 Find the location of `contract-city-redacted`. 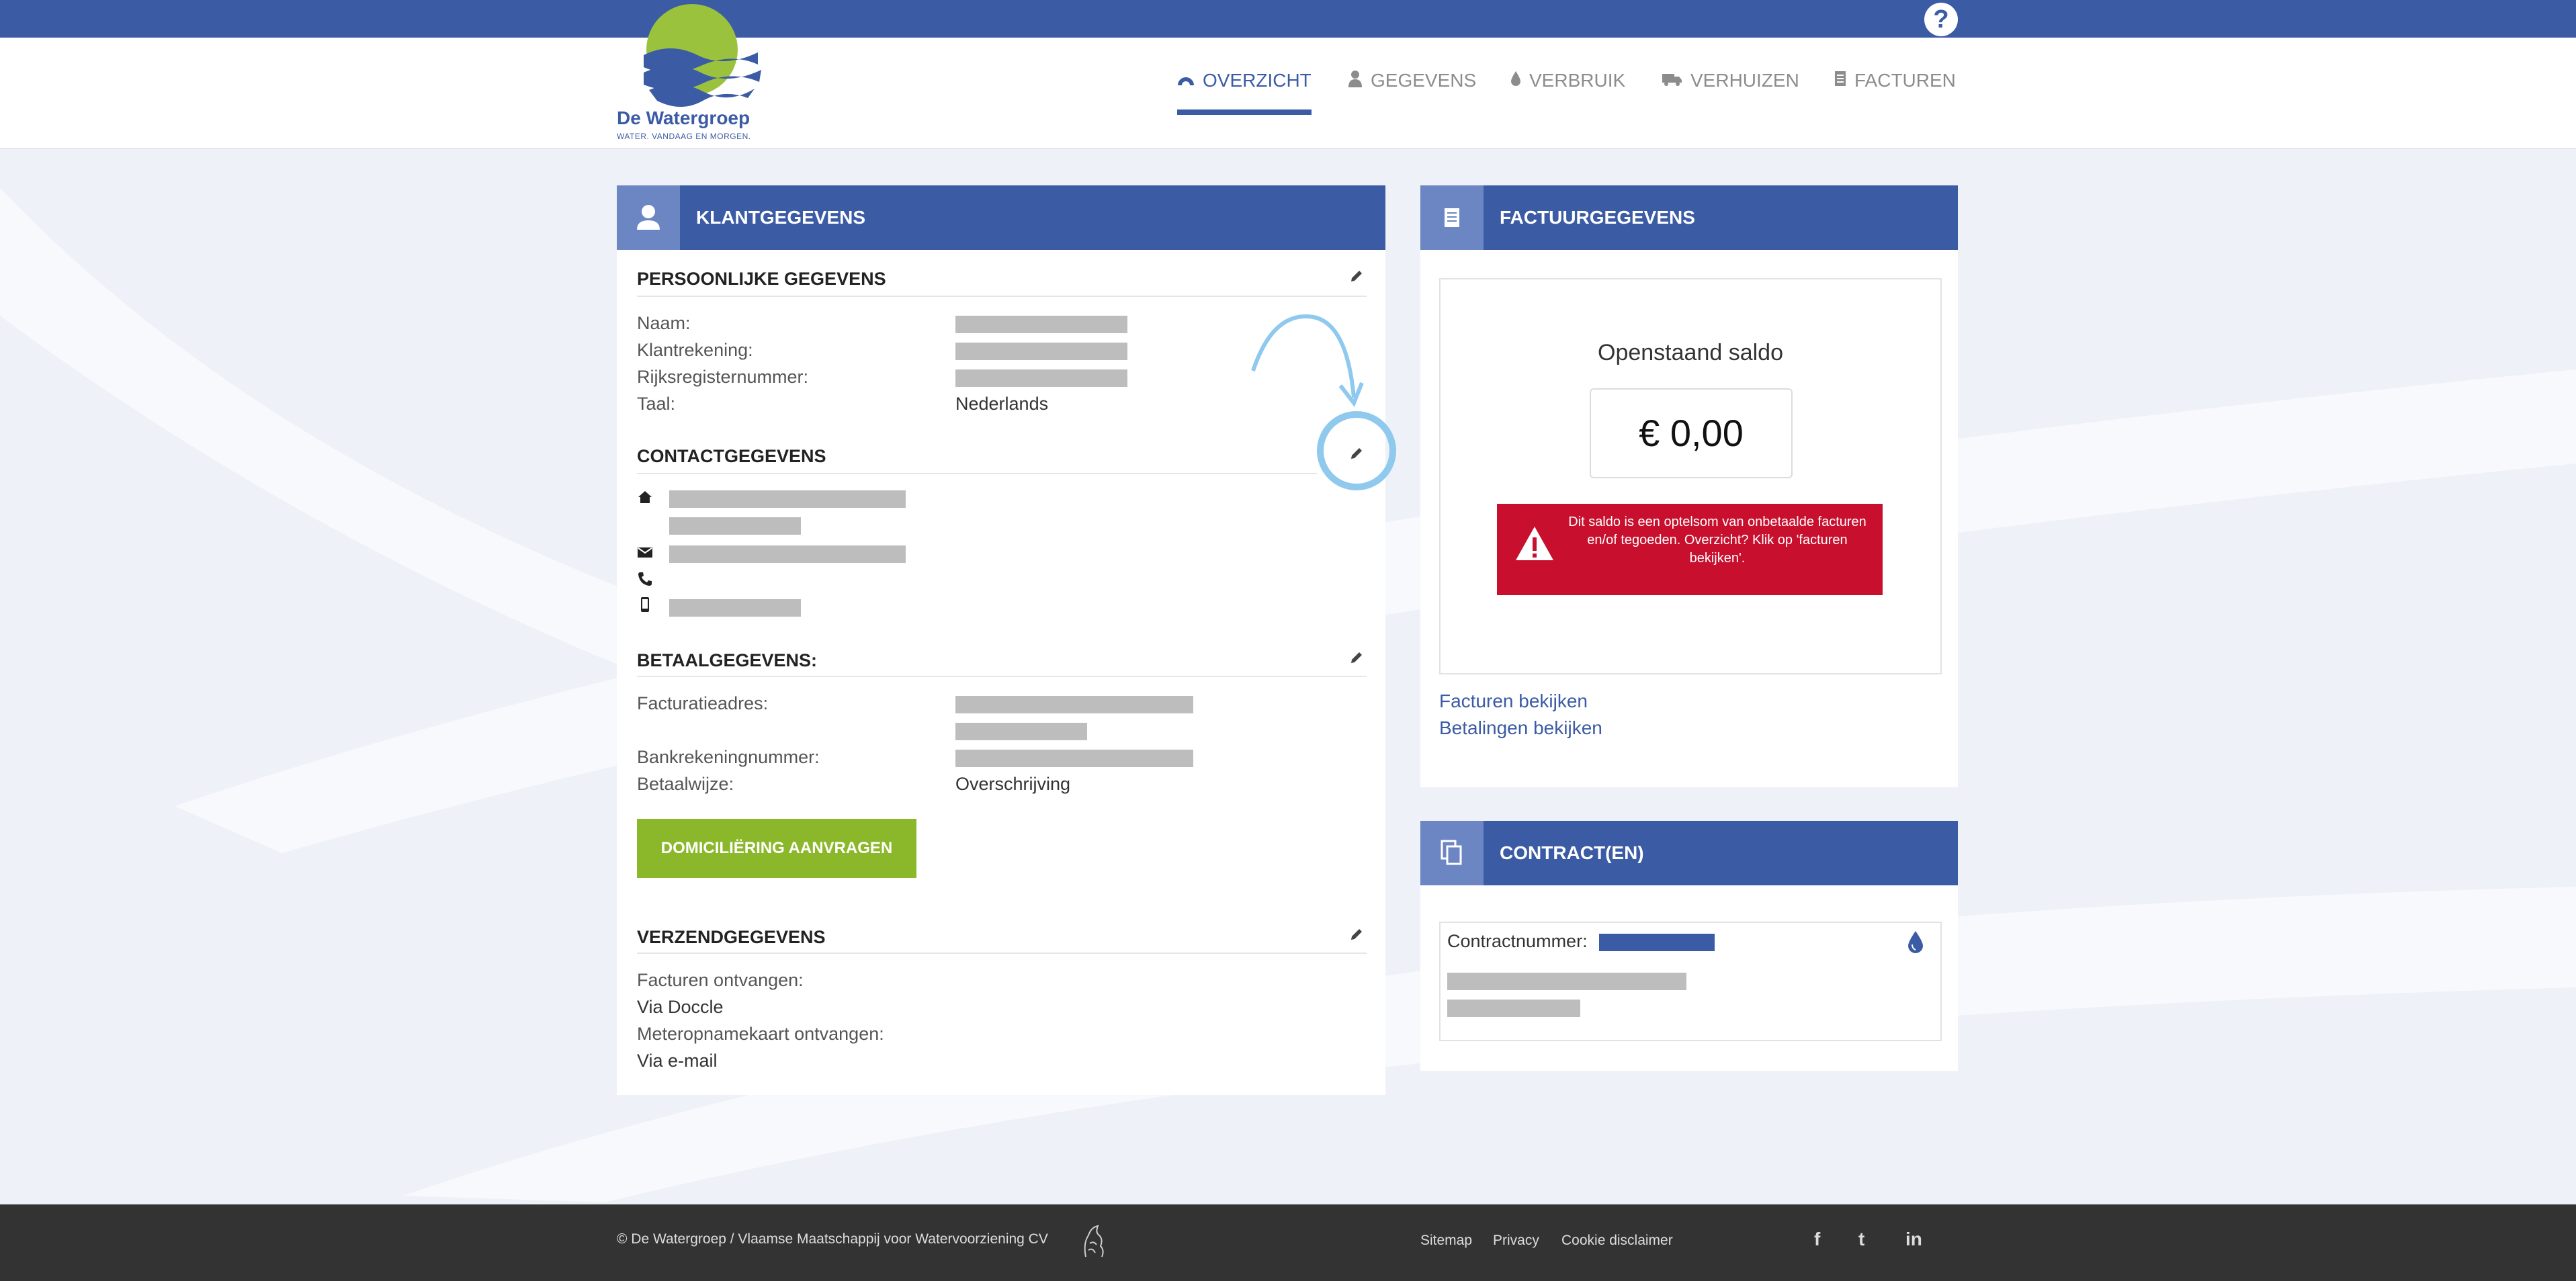

contract-city-redacted is located at coordinates (1513, 1008).